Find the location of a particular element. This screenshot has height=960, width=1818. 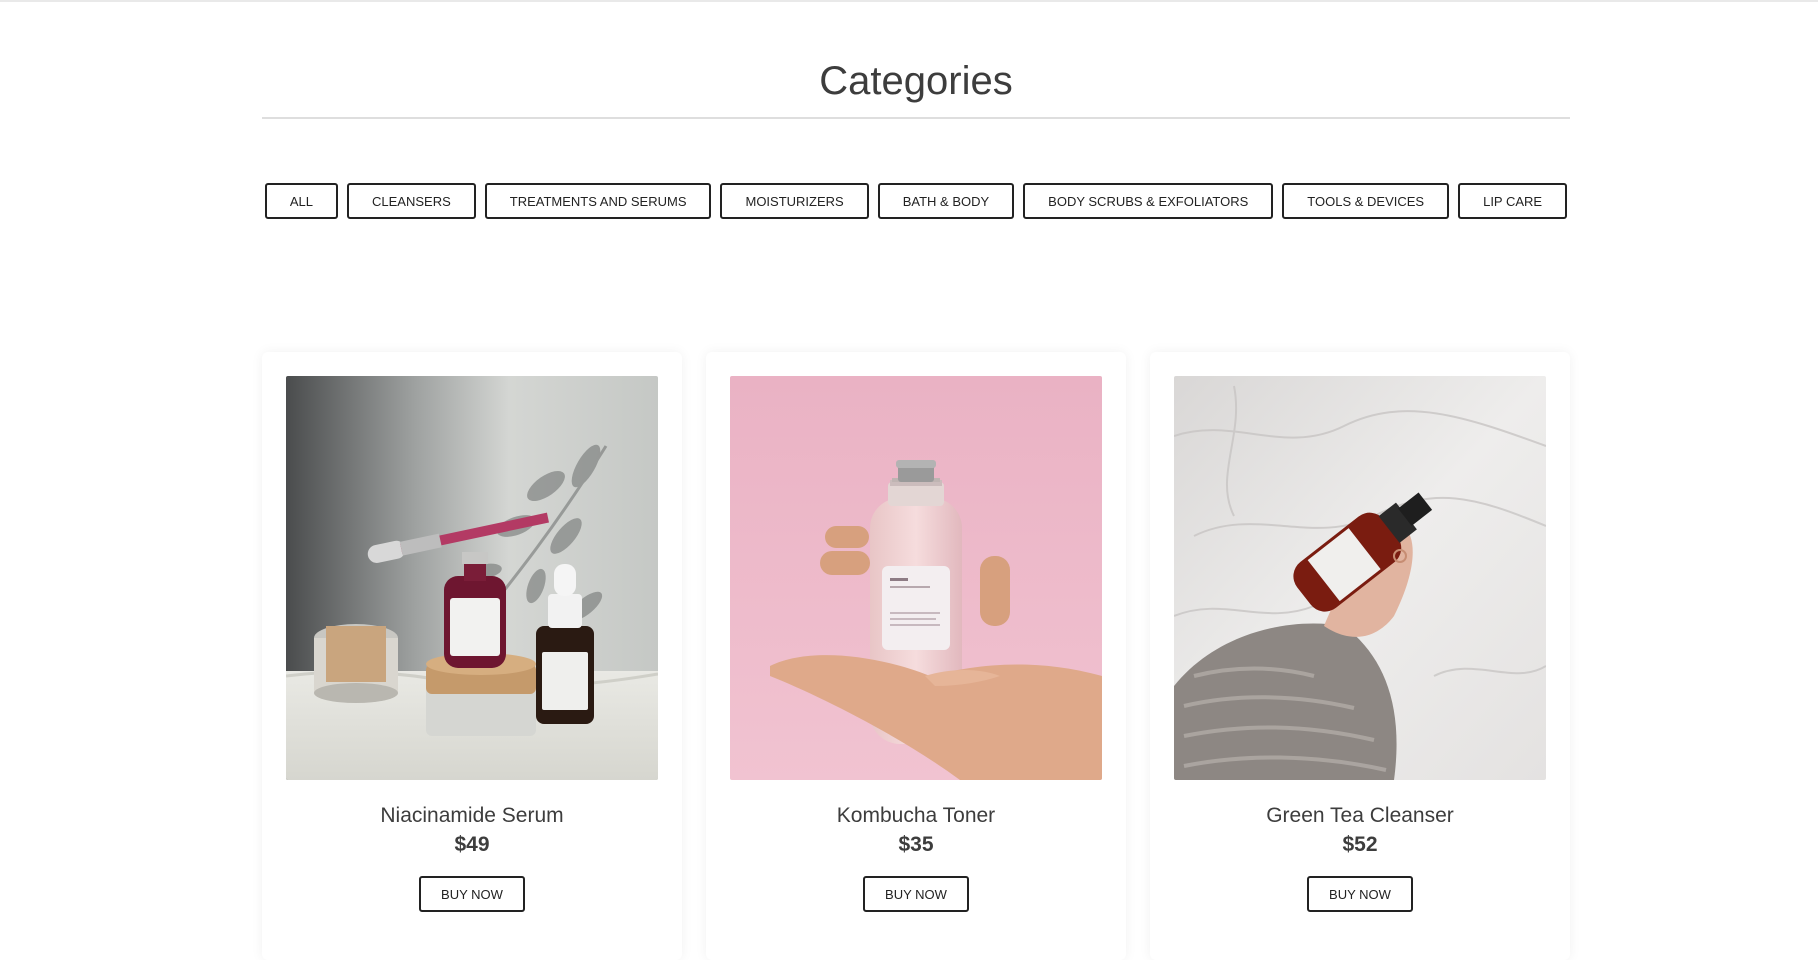

product-price: $52 is located at coordinates (1360, 844).